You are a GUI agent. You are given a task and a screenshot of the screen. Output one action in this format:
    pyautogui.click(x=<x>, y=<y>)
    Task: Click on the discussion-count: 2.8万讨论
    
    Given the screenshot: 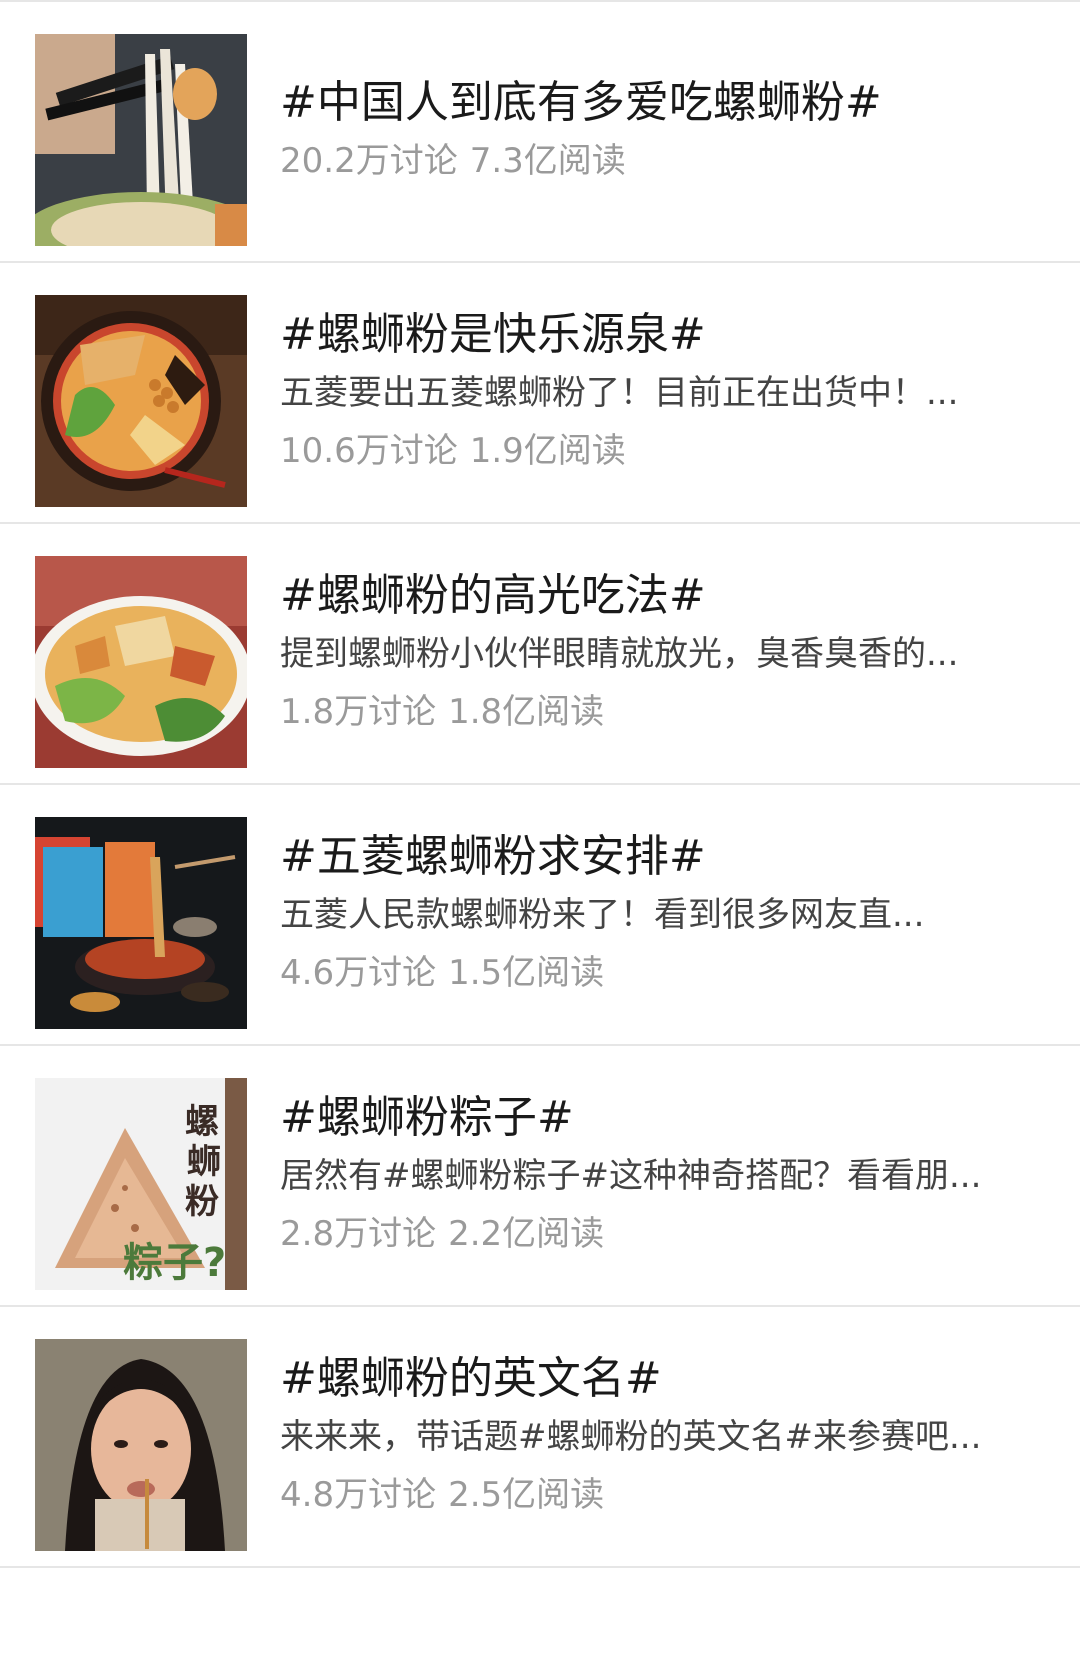 What is the action you would take?
    pyautogui.click(x=358, y=1233)
    